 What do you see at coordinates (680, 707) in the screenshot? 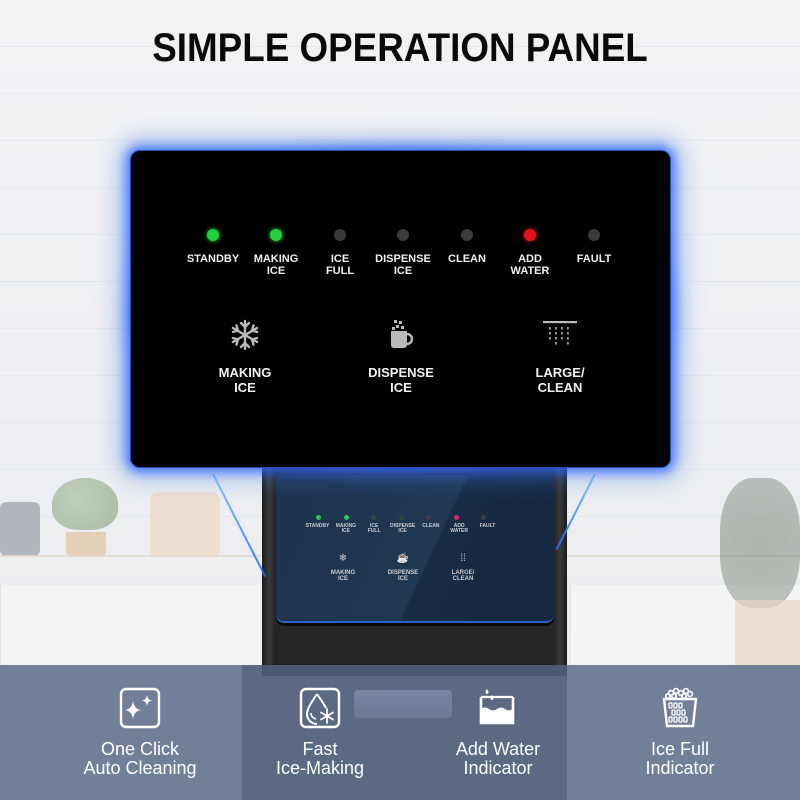
I see `ice-bucket-icon` at bounding box center [680, 707].